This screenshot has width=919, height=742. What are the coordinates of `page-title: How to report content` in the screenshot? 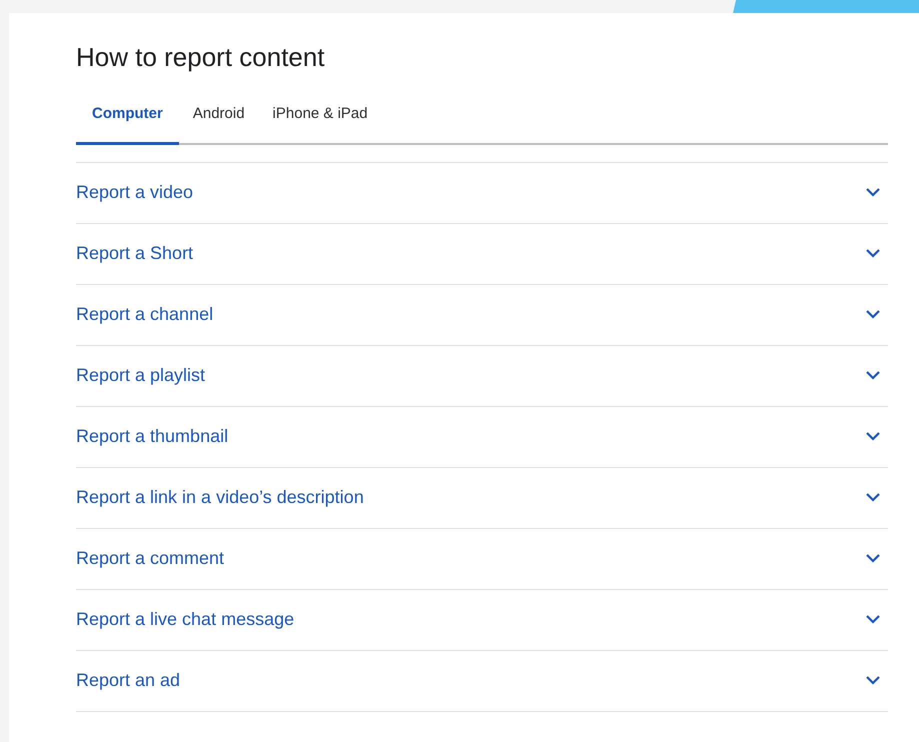 It's located at (201, 57).